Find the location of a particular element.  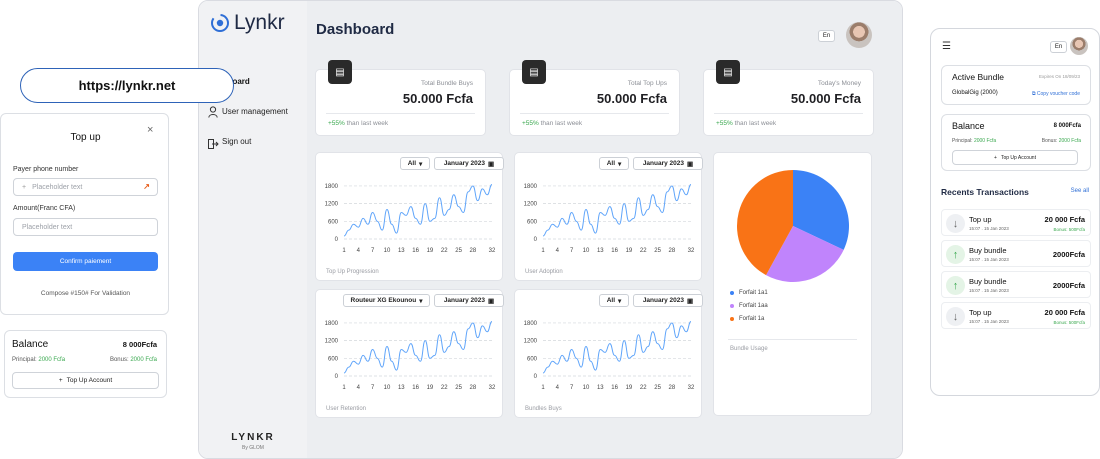

pie-legend: Forfait 1a1 Forfait 1aa Forfait 1a is located at coordinates (749, 309).